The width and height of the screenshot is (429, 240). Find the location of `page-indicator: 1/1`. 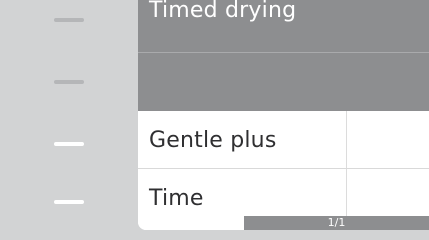

page-indicator: 1/1 is located at coordinates (336, 223).